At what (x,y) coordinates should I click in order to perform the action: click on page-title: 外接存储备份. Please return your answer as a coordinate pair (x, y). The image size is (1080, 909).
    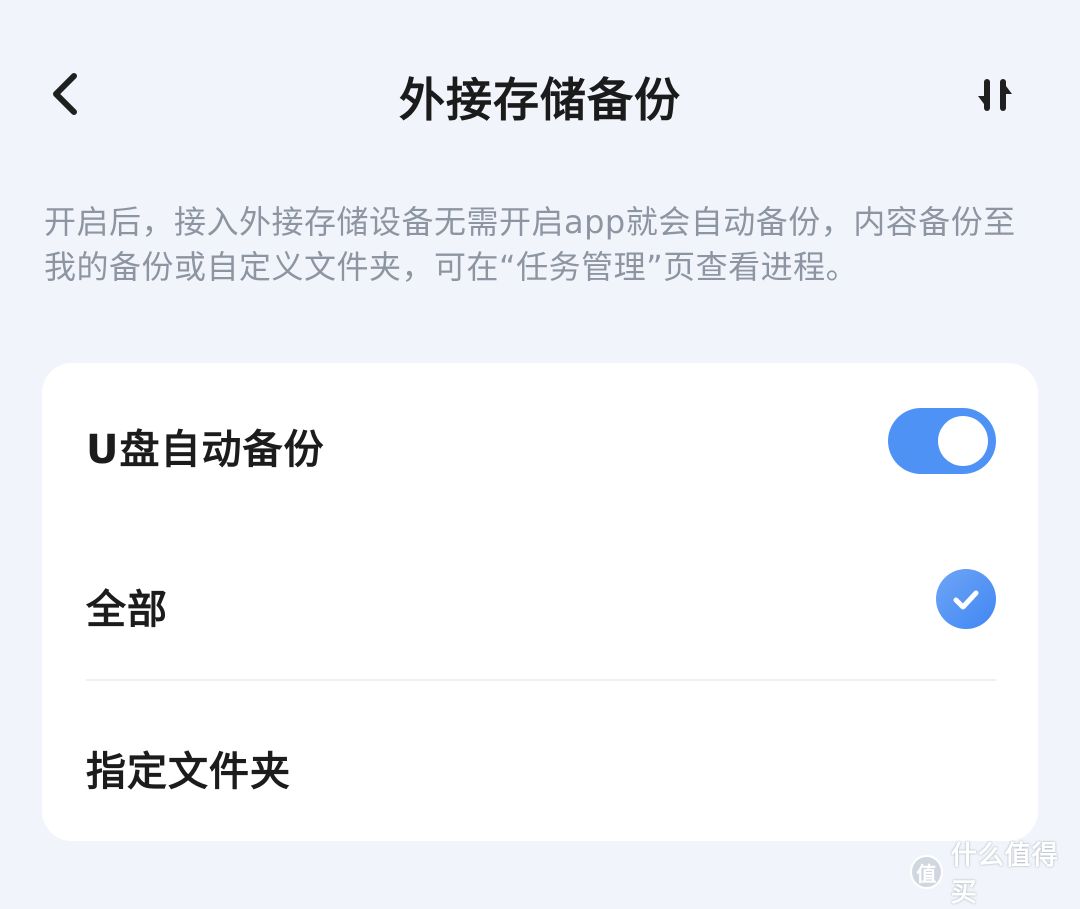
    Looking at the image, I should click on (540, 100).